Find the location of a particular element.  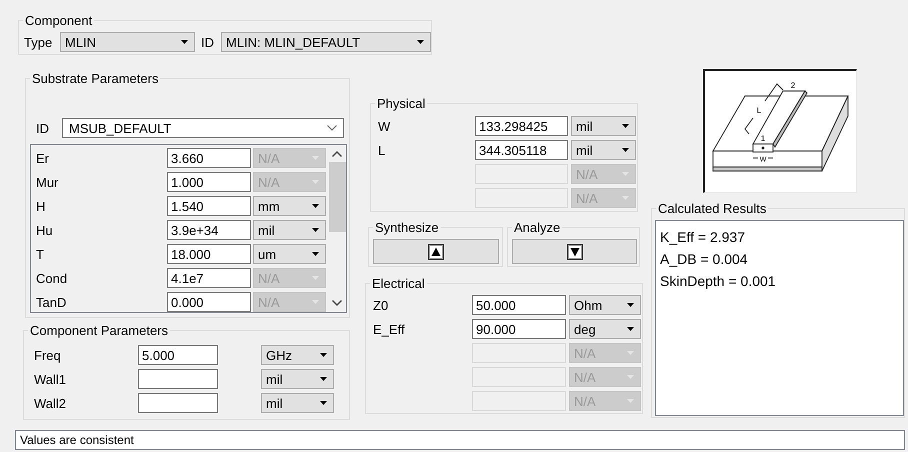

input-field: 1.000 is located at coordinates (209, 182).